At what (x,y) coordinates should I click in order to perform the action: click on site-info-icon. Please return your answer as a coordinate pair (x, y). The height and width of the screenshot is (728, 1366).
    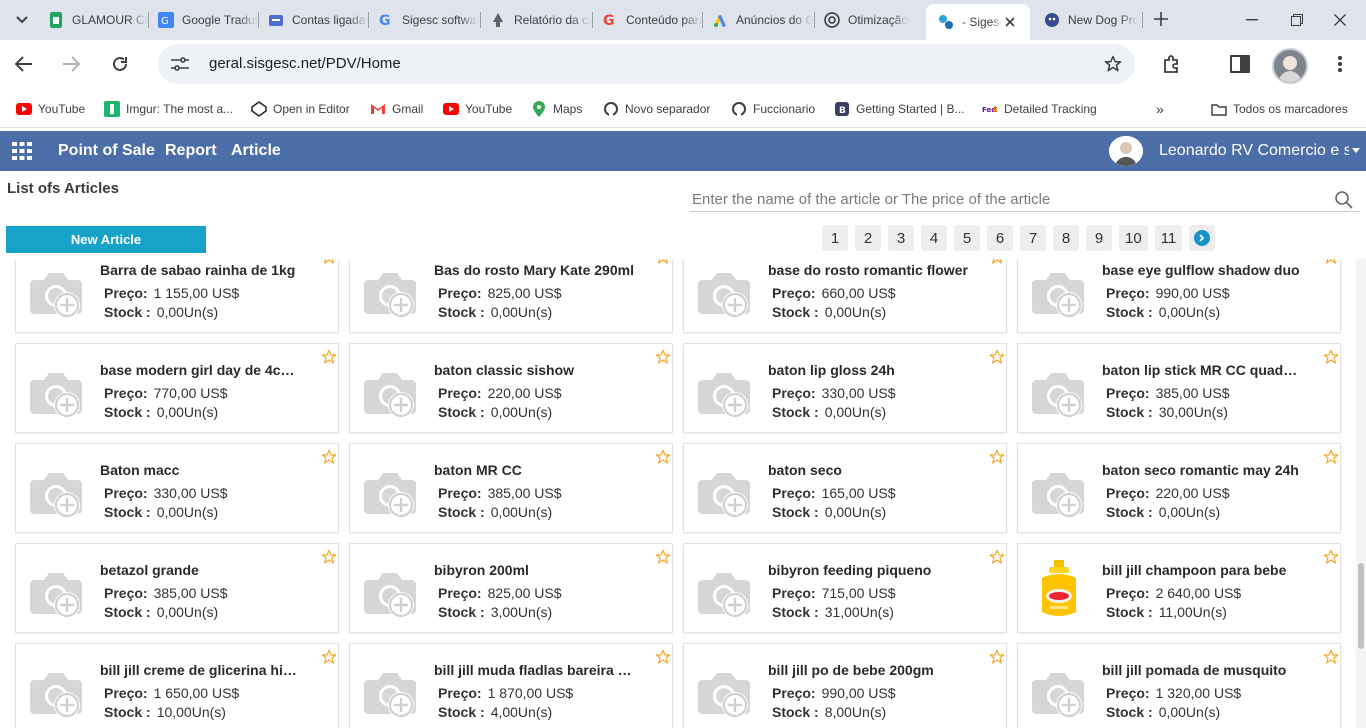
    Looking at the image, I should click on (180, 64).